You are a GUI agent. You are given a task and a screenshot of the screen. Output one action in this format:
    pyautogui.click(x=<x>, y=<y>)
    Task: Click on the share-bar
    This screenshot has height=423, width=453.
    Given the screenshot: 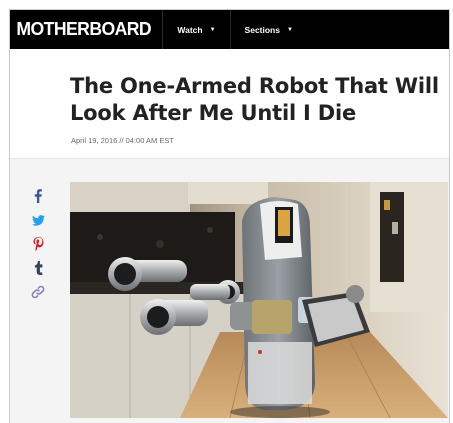 What is the action you would take?
    pyautogui.click(x=38, y=245)
    